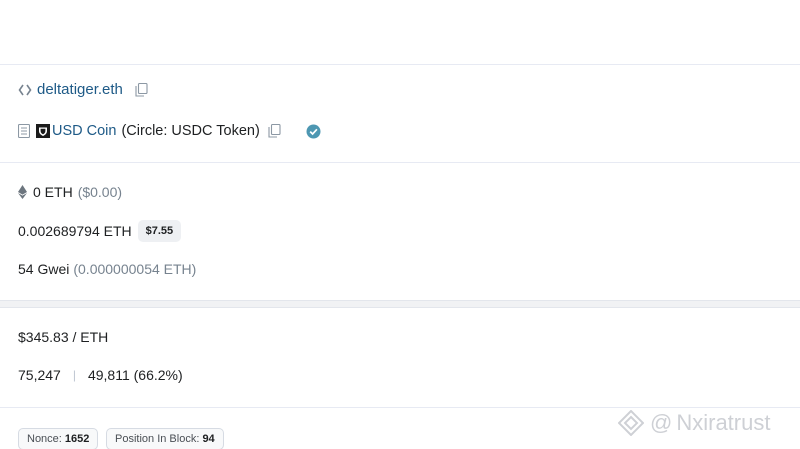 Image resolution: width=800 pixels, height=449 pixels. What do you see at coordinates (24, 131) in the screenshot?
I see `document-icon` at bounding box center [24, 131].